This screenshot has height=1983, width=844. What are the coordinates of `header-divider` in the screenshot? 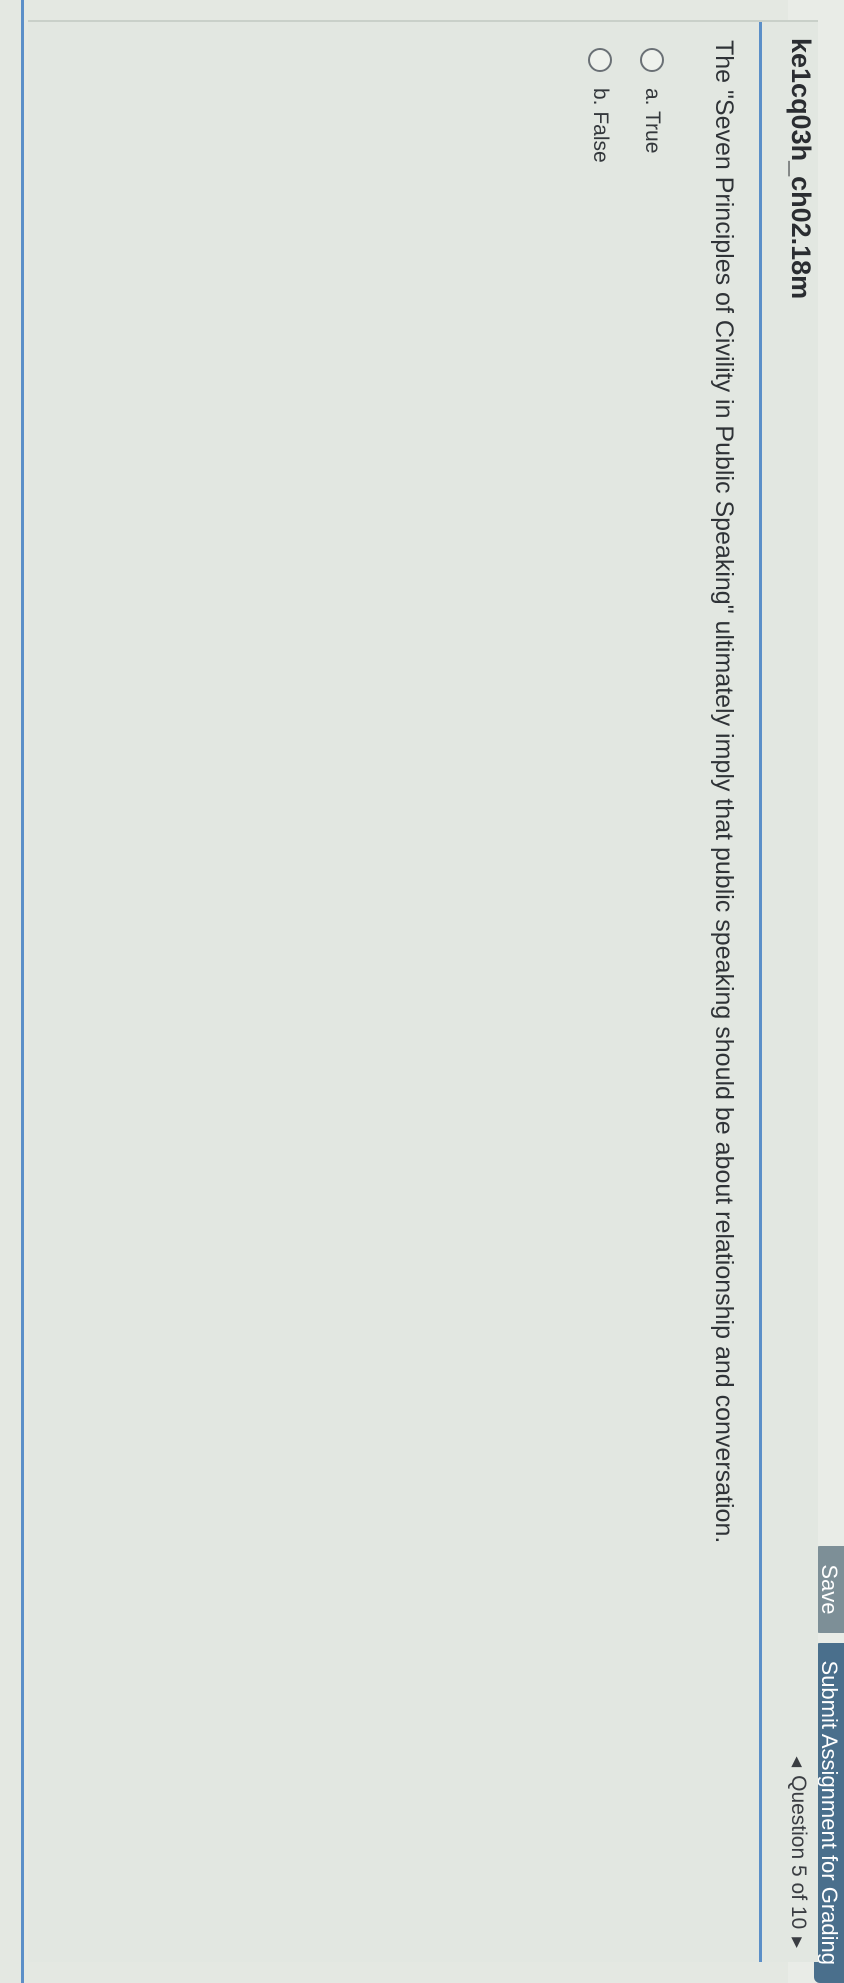 It's located at (760, 992).